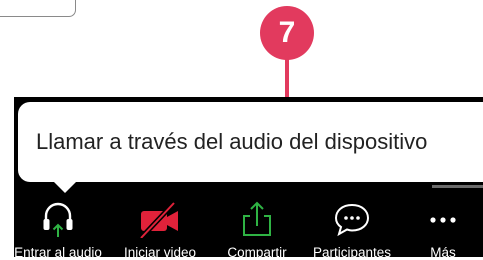 This screenshot has height=260, width=483. What do you see at coordinates (352, 252) in the screenshot?
I see `participants-label: Participantes` at bounding box center [352, 252].